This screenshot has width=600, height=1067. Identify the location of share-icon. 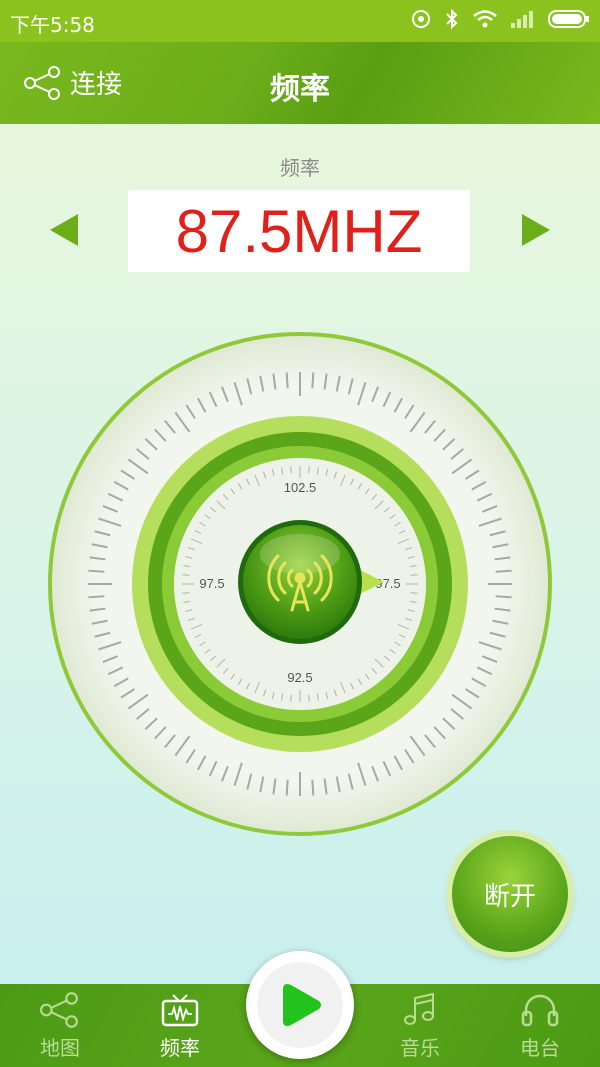
(59, 1010).